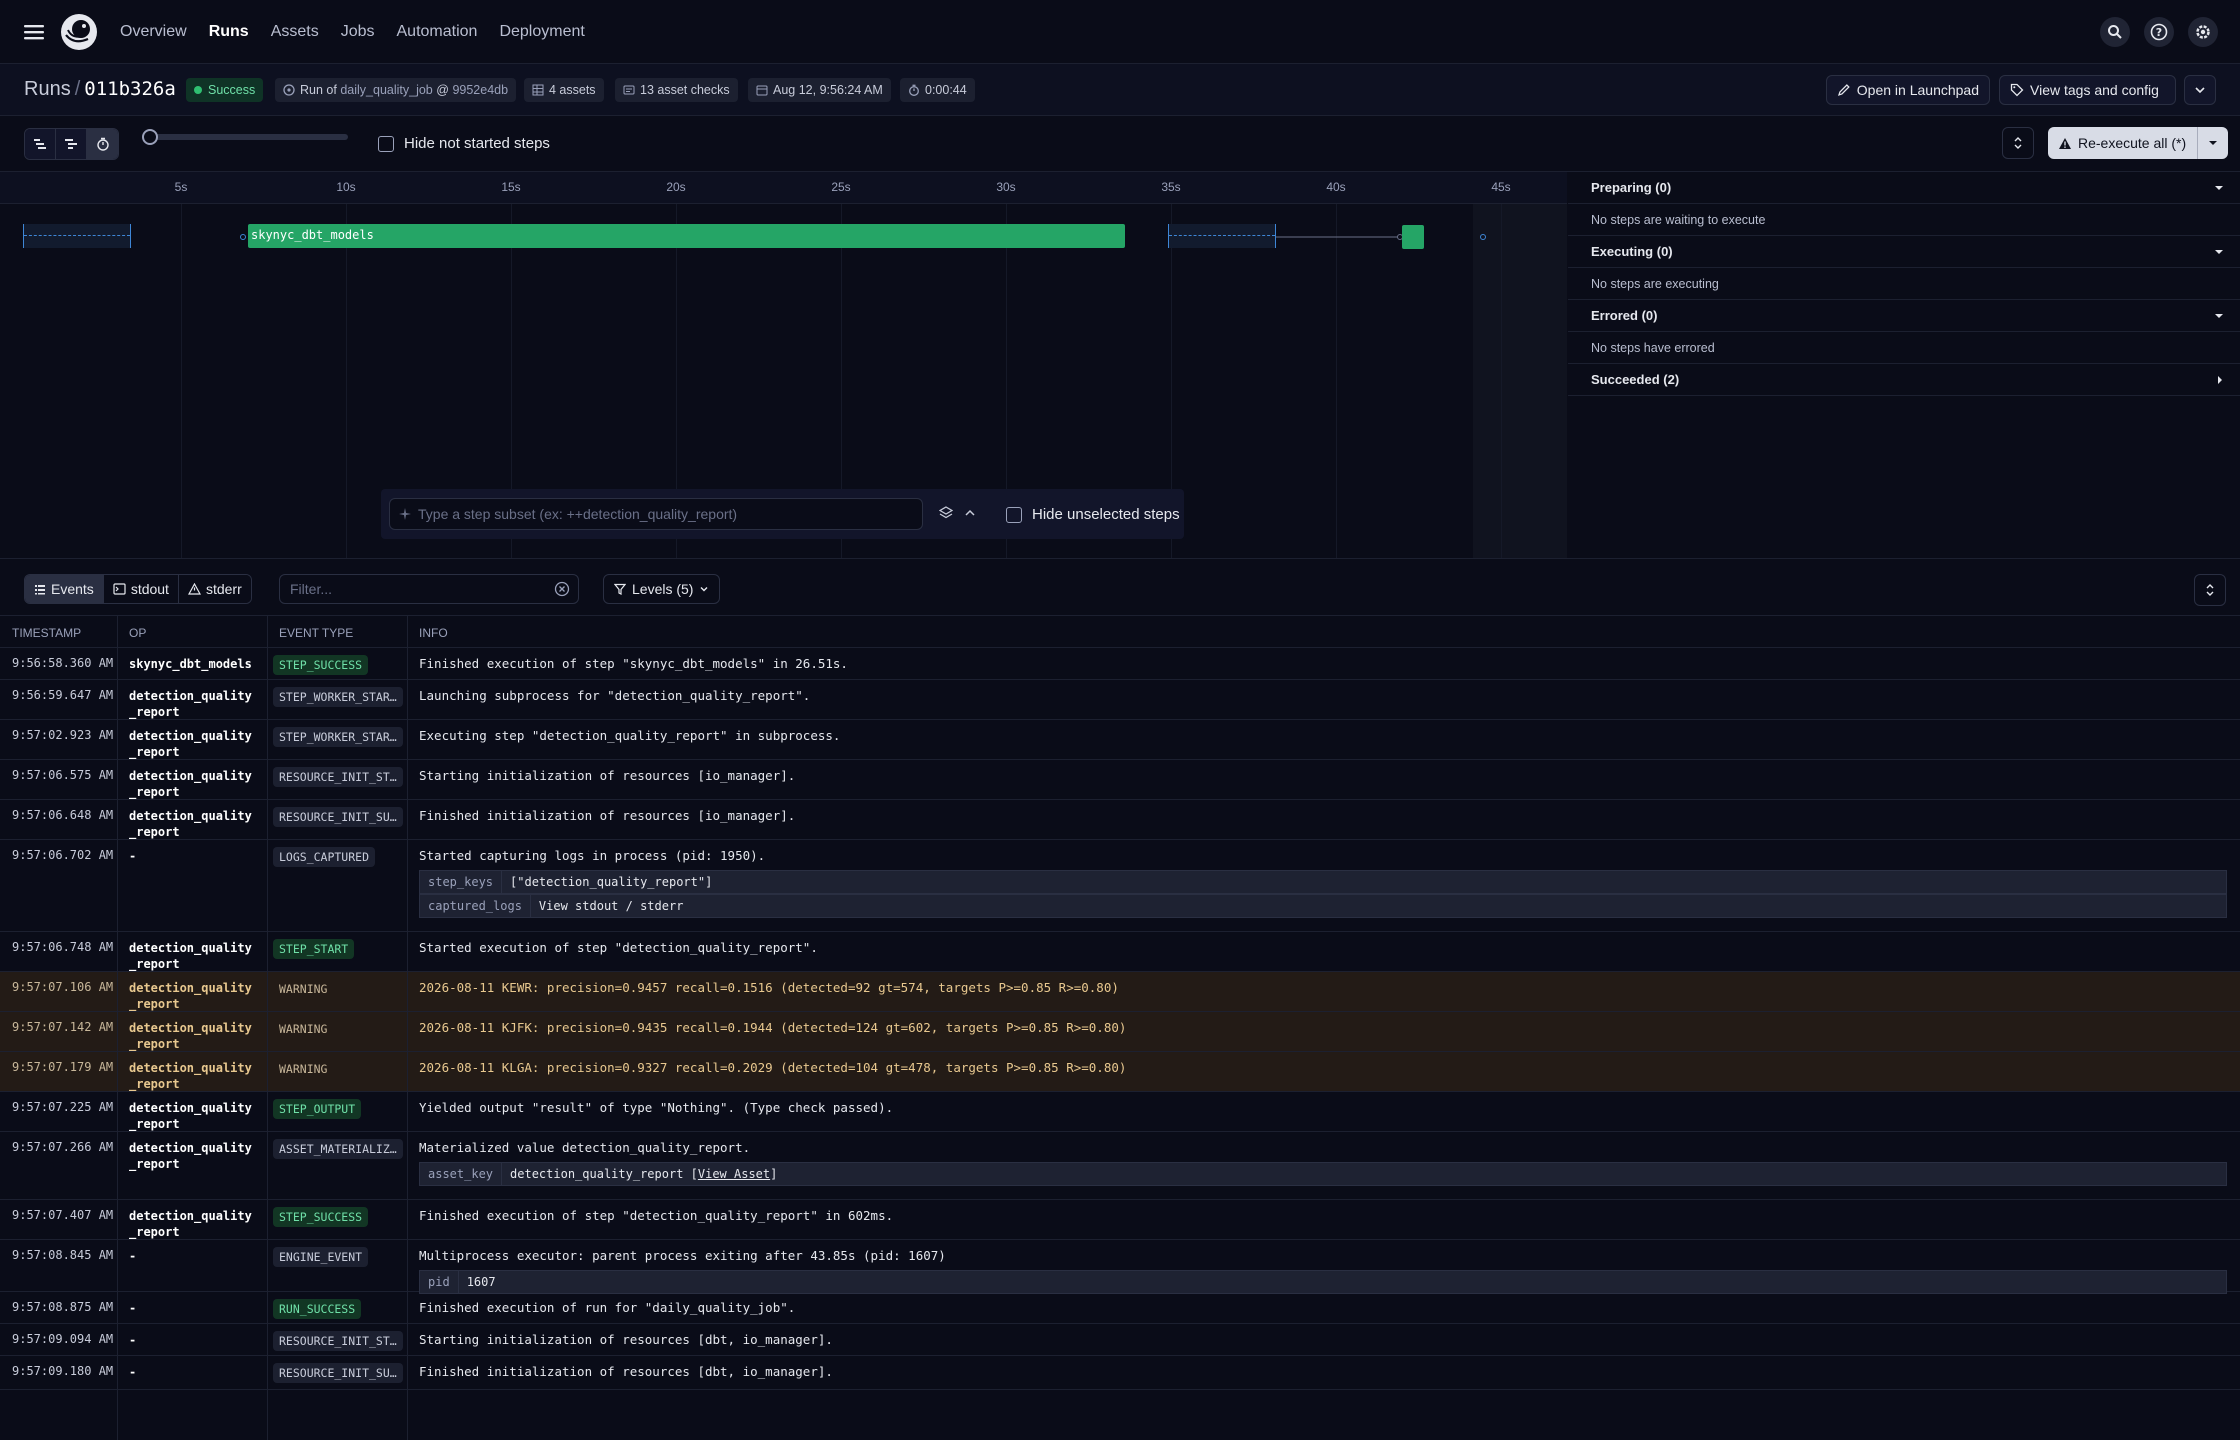 The width and height of the screenshot is (2240, 1440). Describe the element at coordinates (2159, 32) in the screenshot. I see `help-icon: ?` at that location.